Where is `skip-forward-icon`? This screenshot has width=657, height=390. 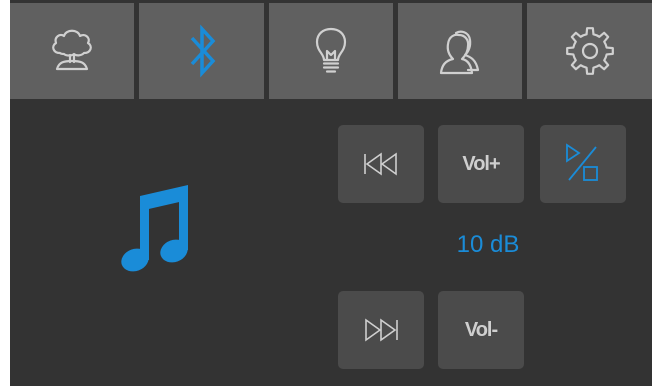 skip-forward-icon is located at coordinates (381, 330).